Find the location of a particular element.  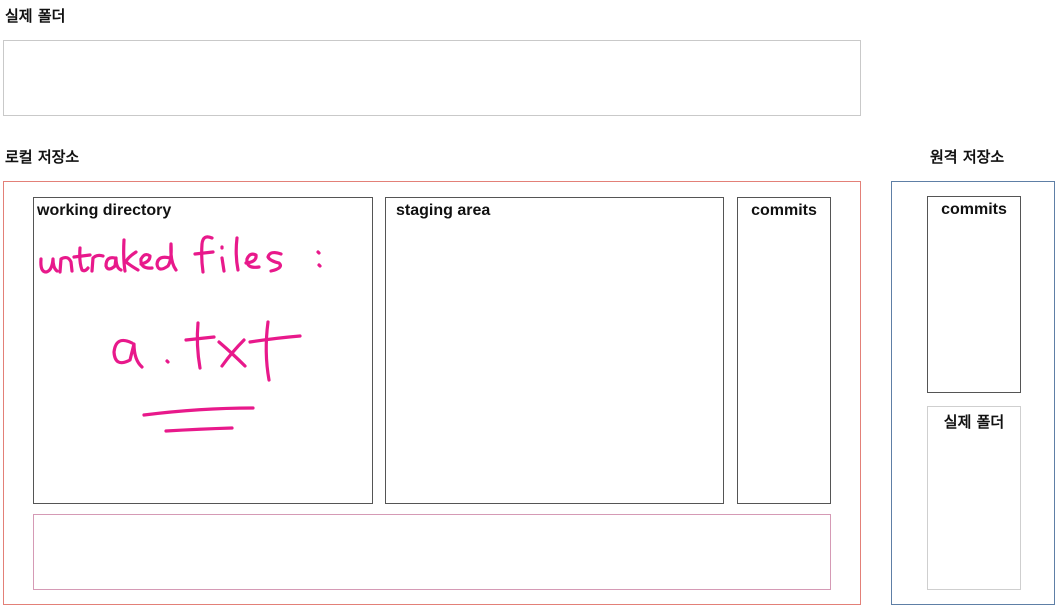

remote-commits-panel: commits is located at coordinates (974, 294).